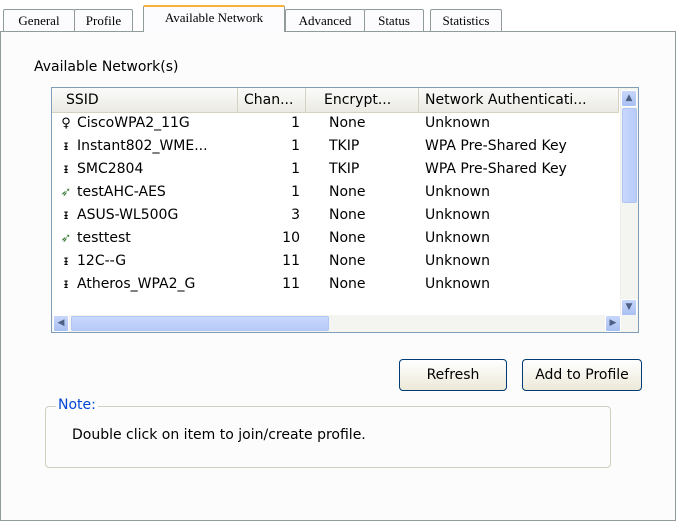  Describe the element at coordinates (77, 405) in the screenshot. I see `note-title: Note:` at that location.